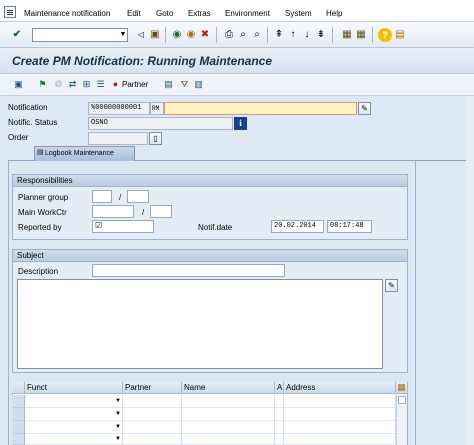 This screenshot has height=445, width=474. I want to click on order-document-icon: ▯, so click(155, 138).